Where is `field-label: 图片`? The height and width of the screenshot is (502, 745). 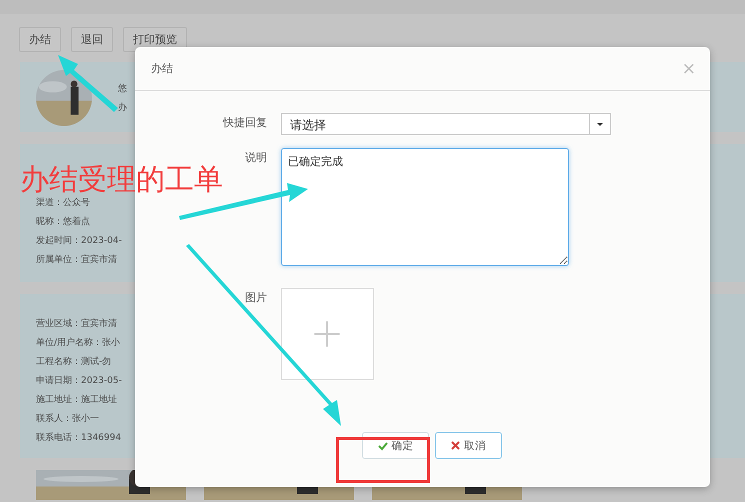
field-label: 图片 is located at coordinates (256, 298).